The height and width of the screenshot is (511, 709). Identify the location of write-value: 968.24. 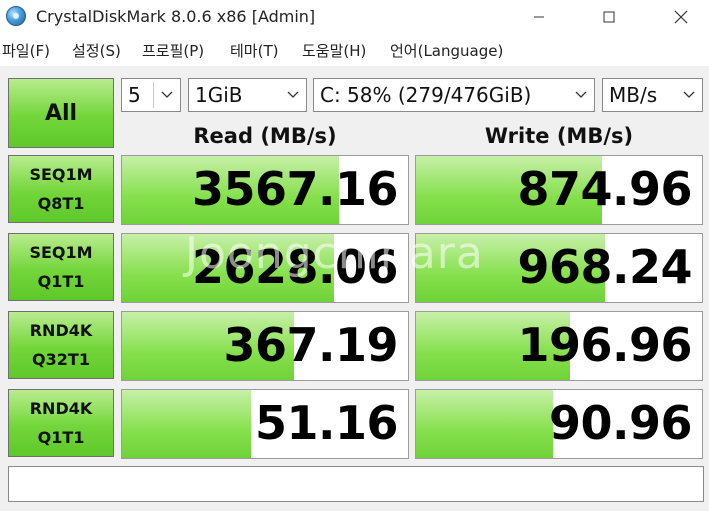
(604, 267).